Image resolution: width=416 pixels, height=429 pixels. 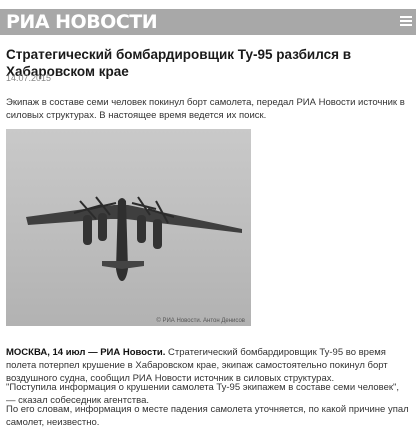 What do you see at coordinates (86, 352) in the screenshot?
I see `article-dateline: МОСКВА, 14 июл — РИА Новости.` at bounding box center [86, 352].